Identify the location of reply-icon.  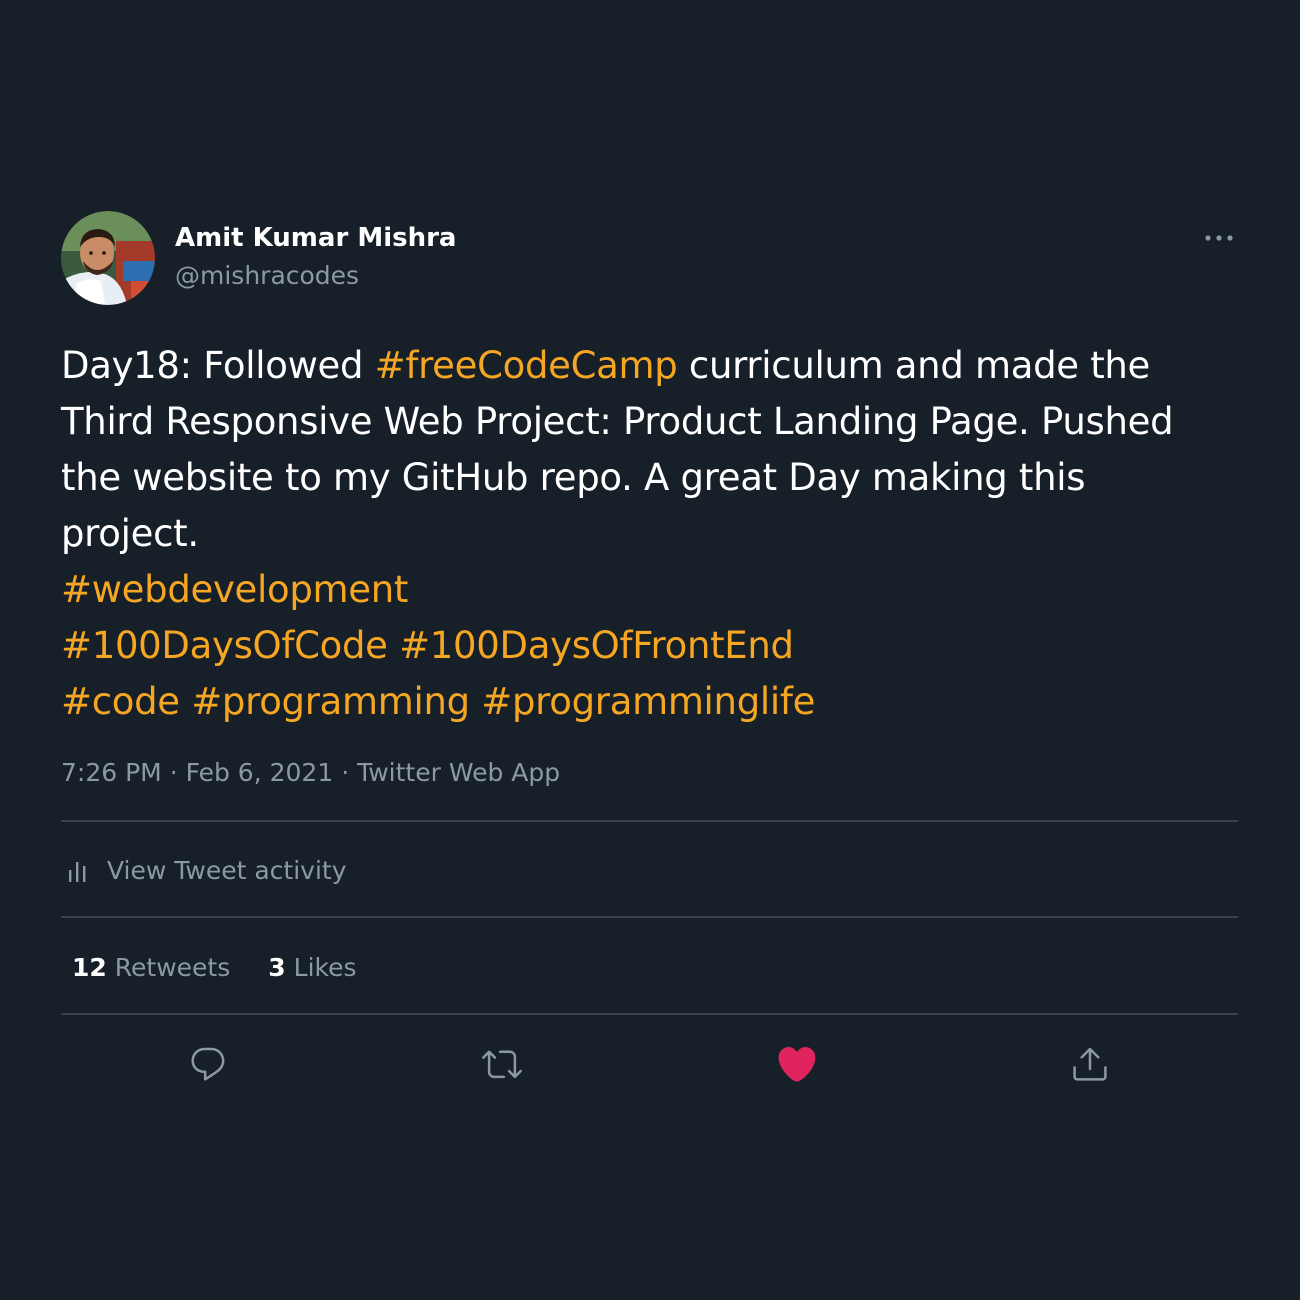
(208, 1064).